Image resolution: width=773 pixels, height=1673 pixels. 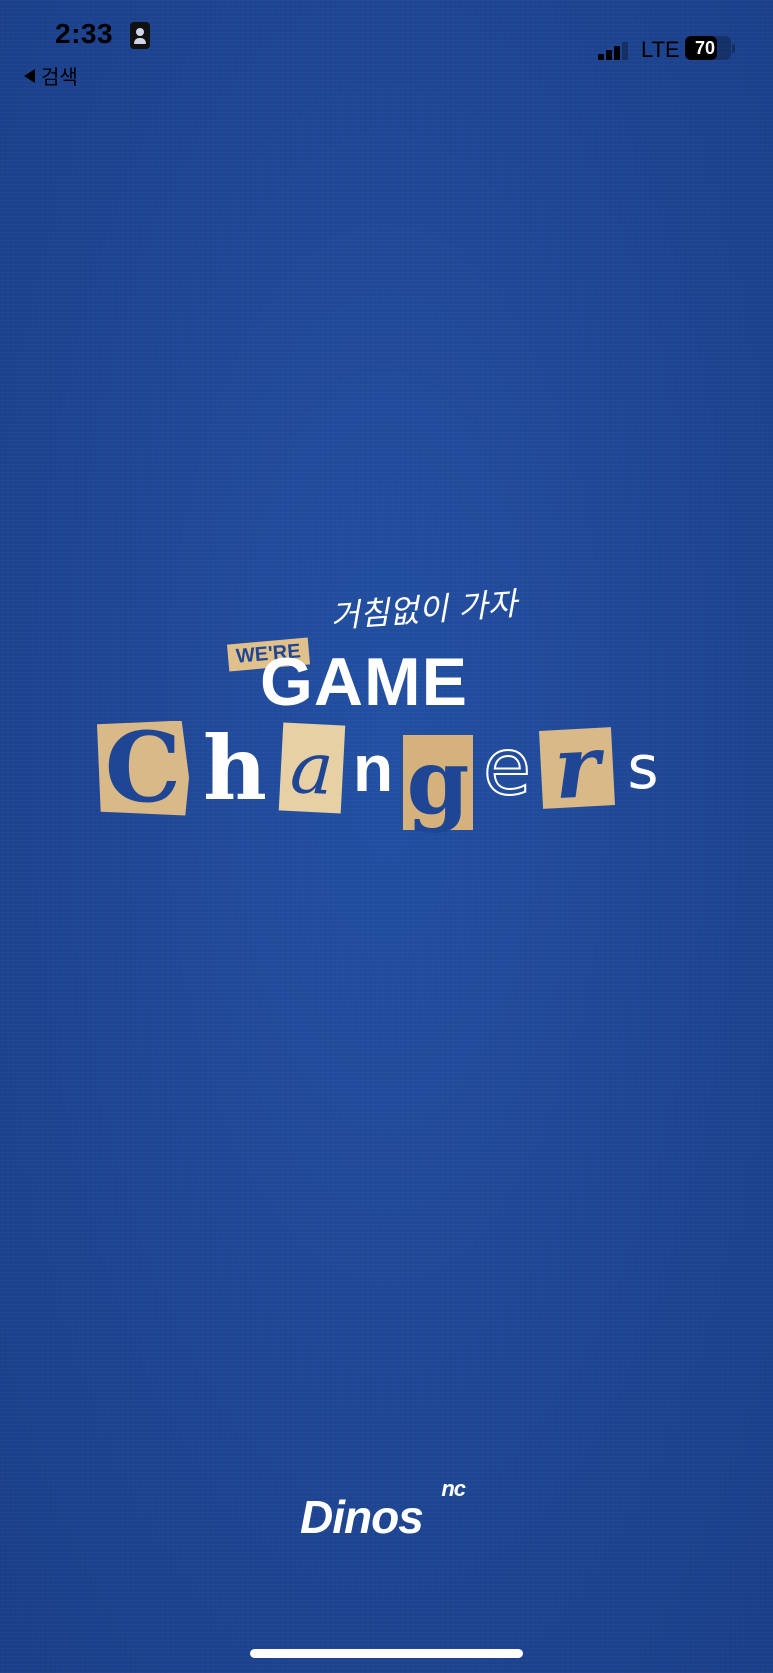 I want to click on back-to-search-link: 검색, so click(x=51, y=75).